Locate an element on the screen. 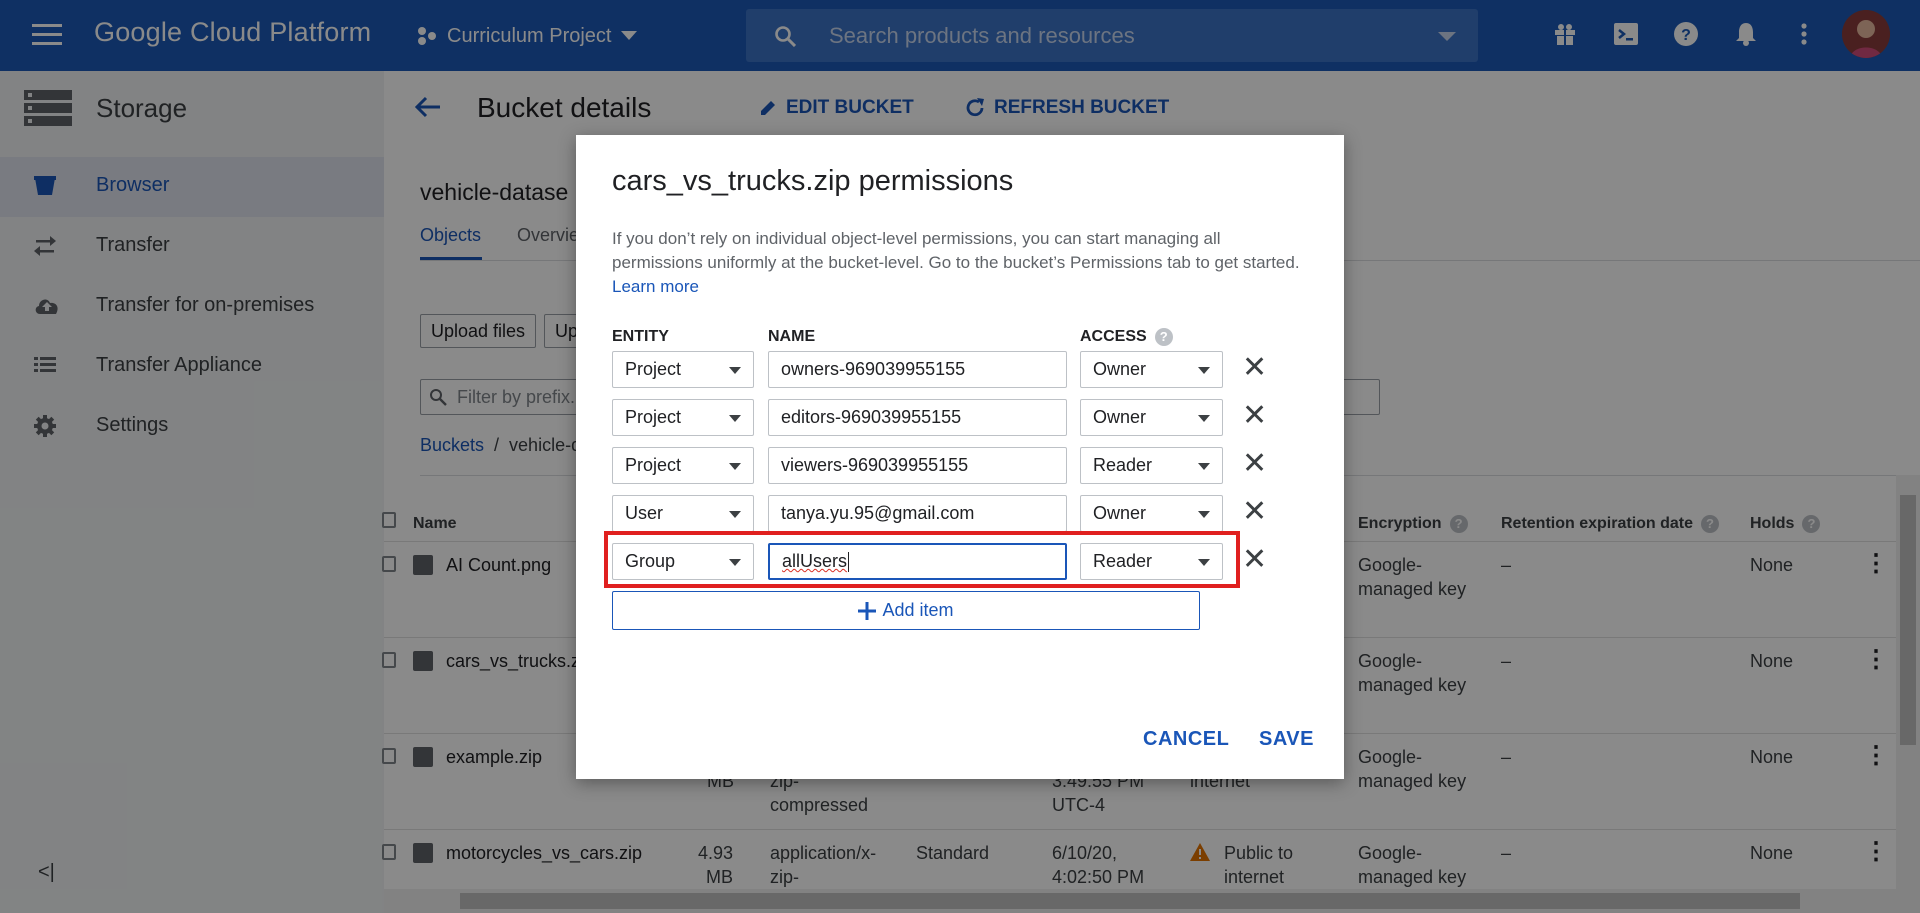 The image size is (1920, 913). save-button: SAVE is located at coordinates (1286, 739).